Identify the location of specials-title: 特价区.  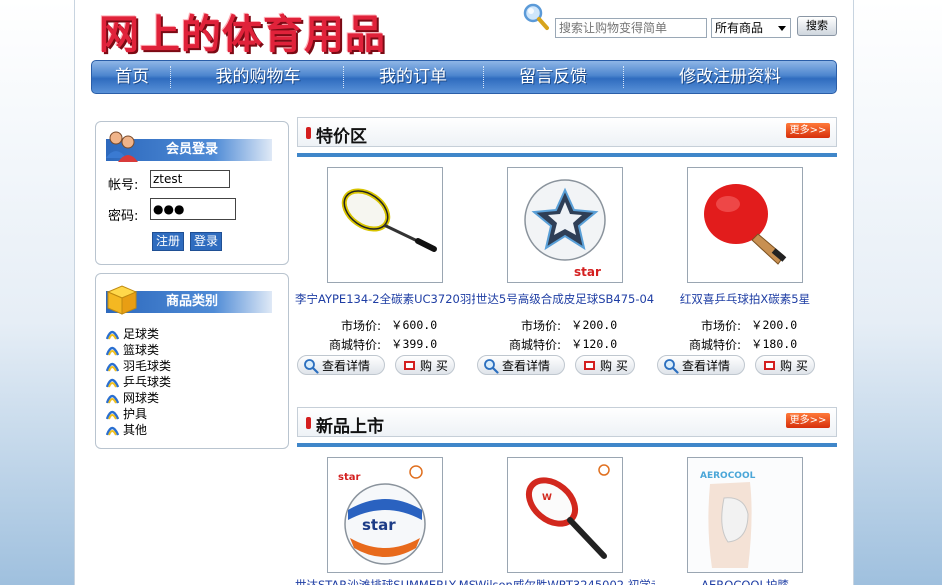
(341, 137).